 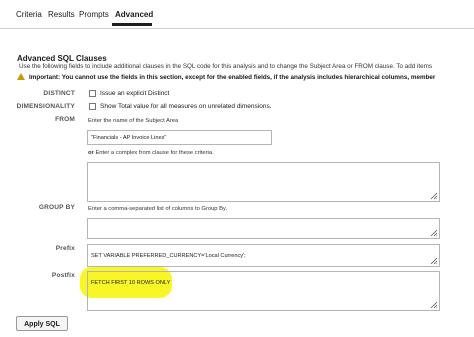 What do you see at coordinates (133, 121) in the screenshot?
I see `from-hint: Enter the name of the Subject Area` at bounding box center [133, 121].